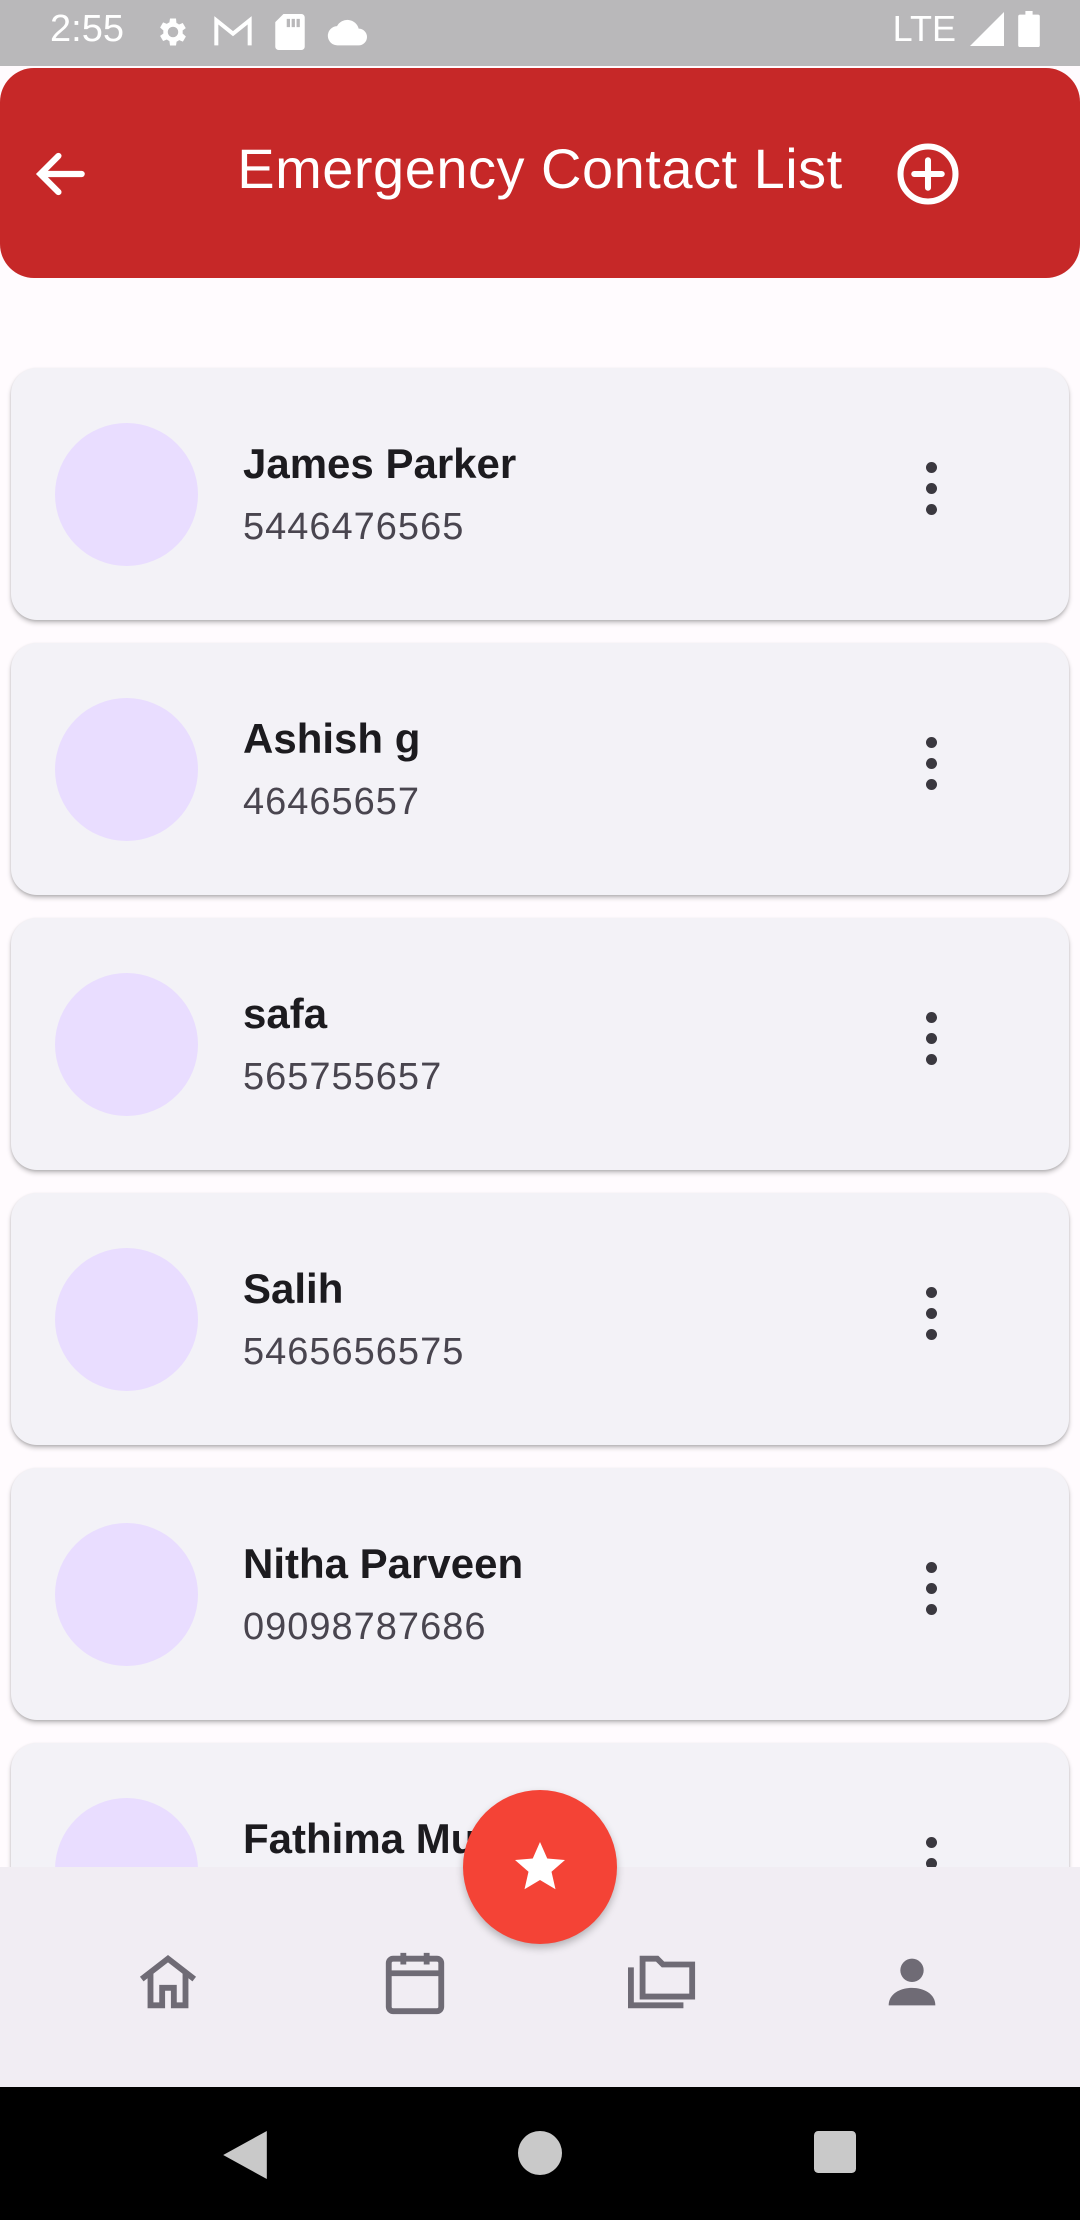  Describe the element at coordinates (540, 1319) in the screenshot. I see `contact-card: Salih 5465656575` at that location.